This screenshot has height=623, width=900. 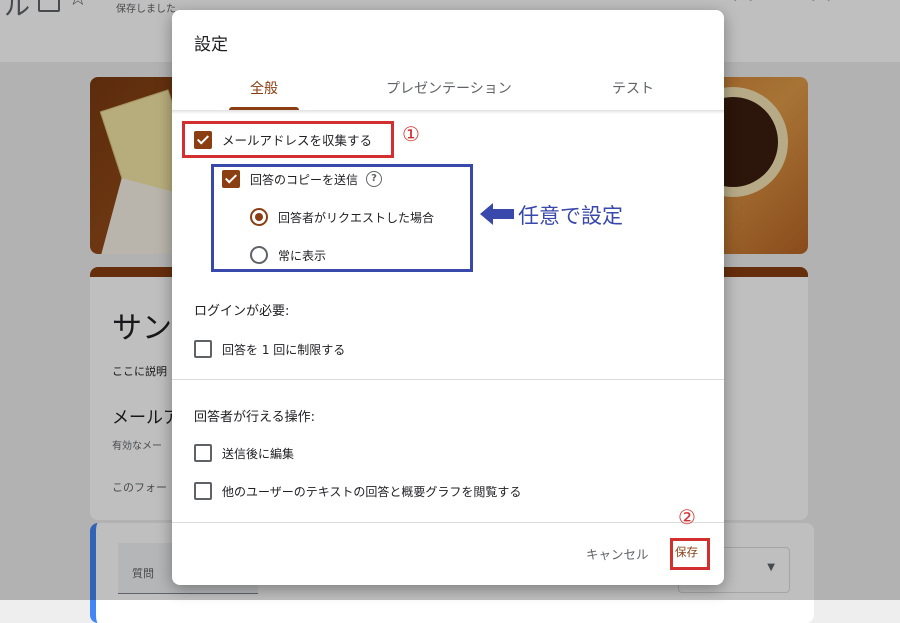 What do you see at coordinates (211, 45) in the screenshot?
I see `dialog-title: 設定` at bounding box center [211, 45].